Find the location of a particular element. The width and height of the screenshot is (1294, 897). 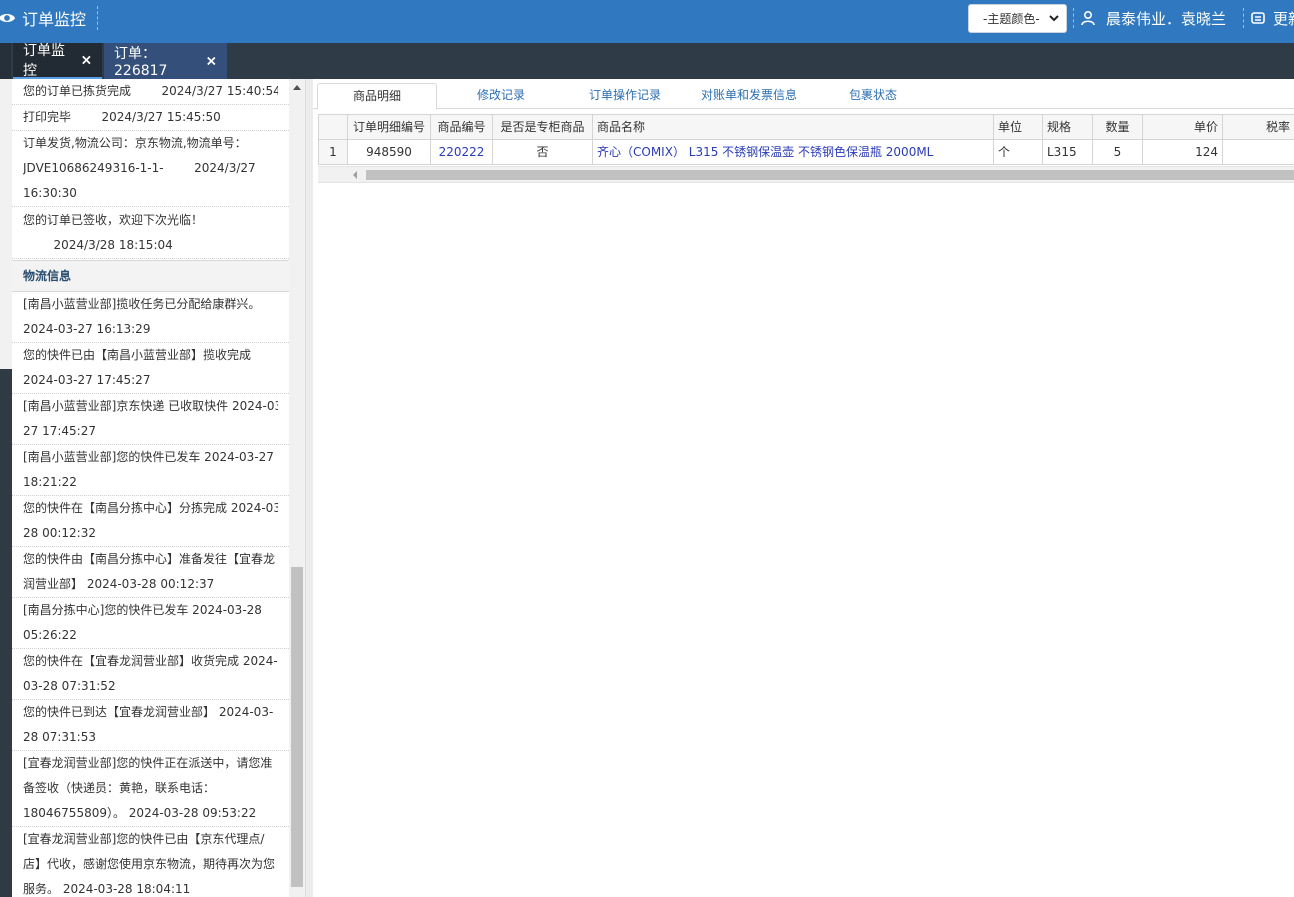

column-header: 单位 is located at coordinates (1018, 127).